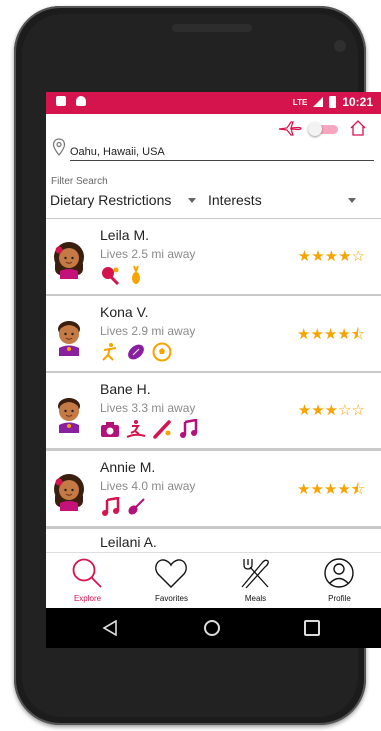 The height and width of the screenshot is (731, 381). Describe the element at coordinates (79, 181) in the screenshot. I see `filter-label: Filter Search` at that location.